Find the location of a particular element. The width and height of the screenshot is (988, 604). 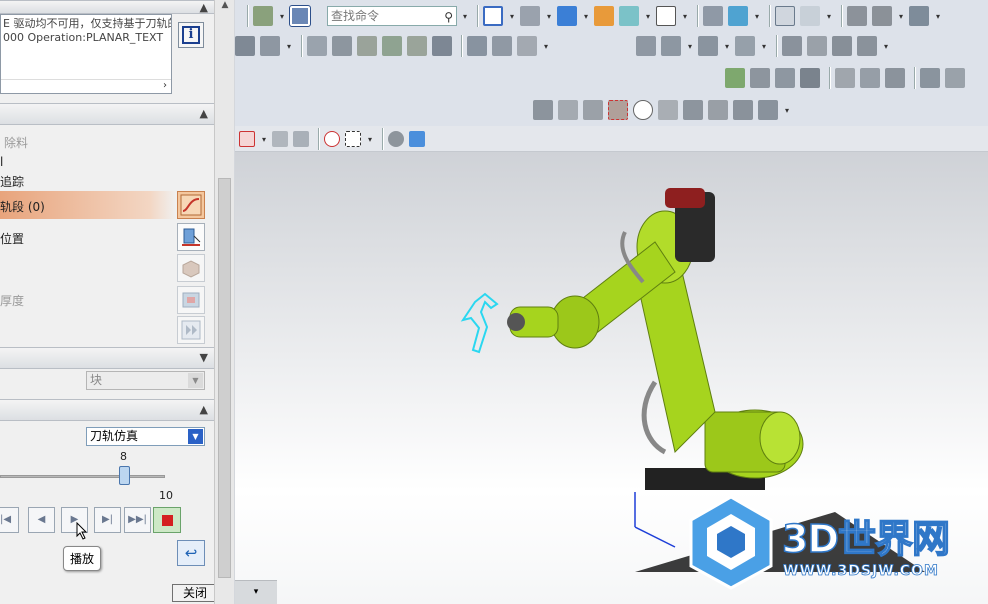

fixture-icon is located at coordinates (882, 16).